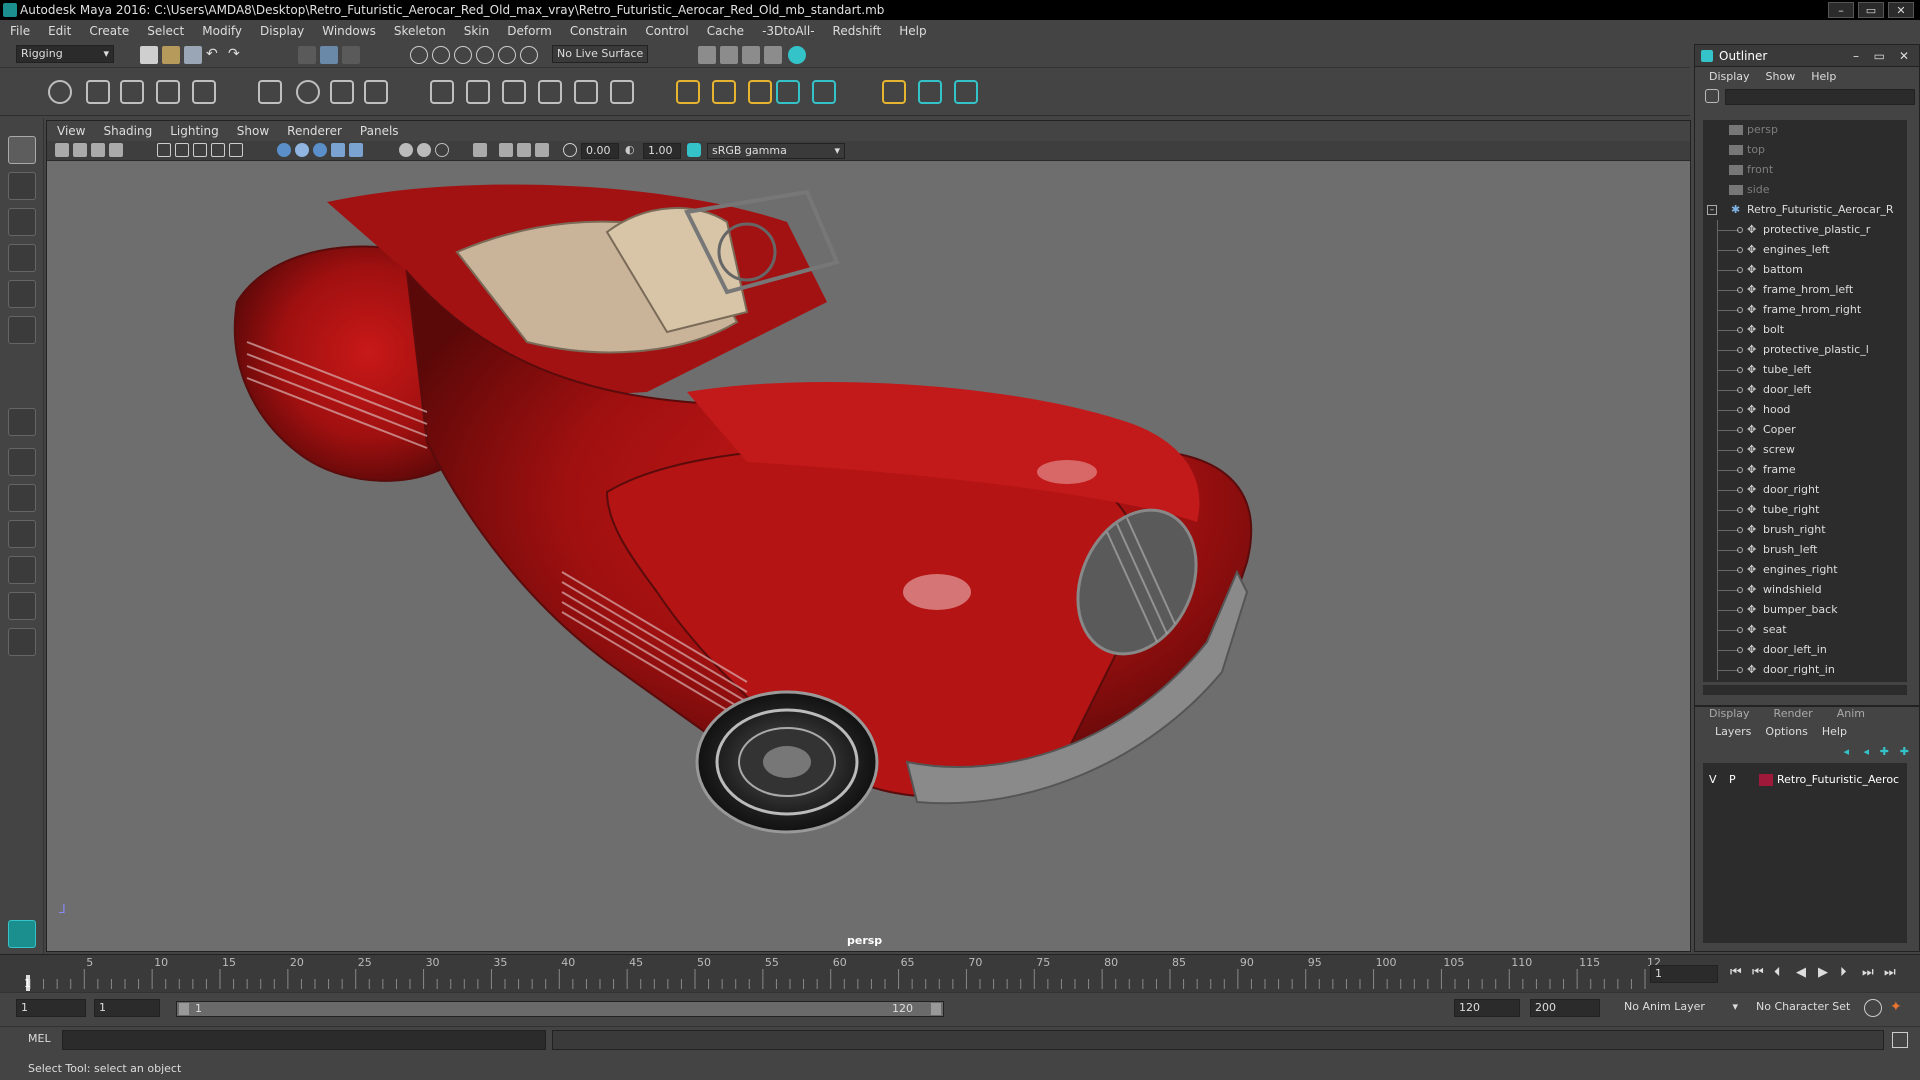 The width and height of the screenshot is (1920, 1080). I want to click on go-to-end-icon: ⏭, so click(1890, 972).